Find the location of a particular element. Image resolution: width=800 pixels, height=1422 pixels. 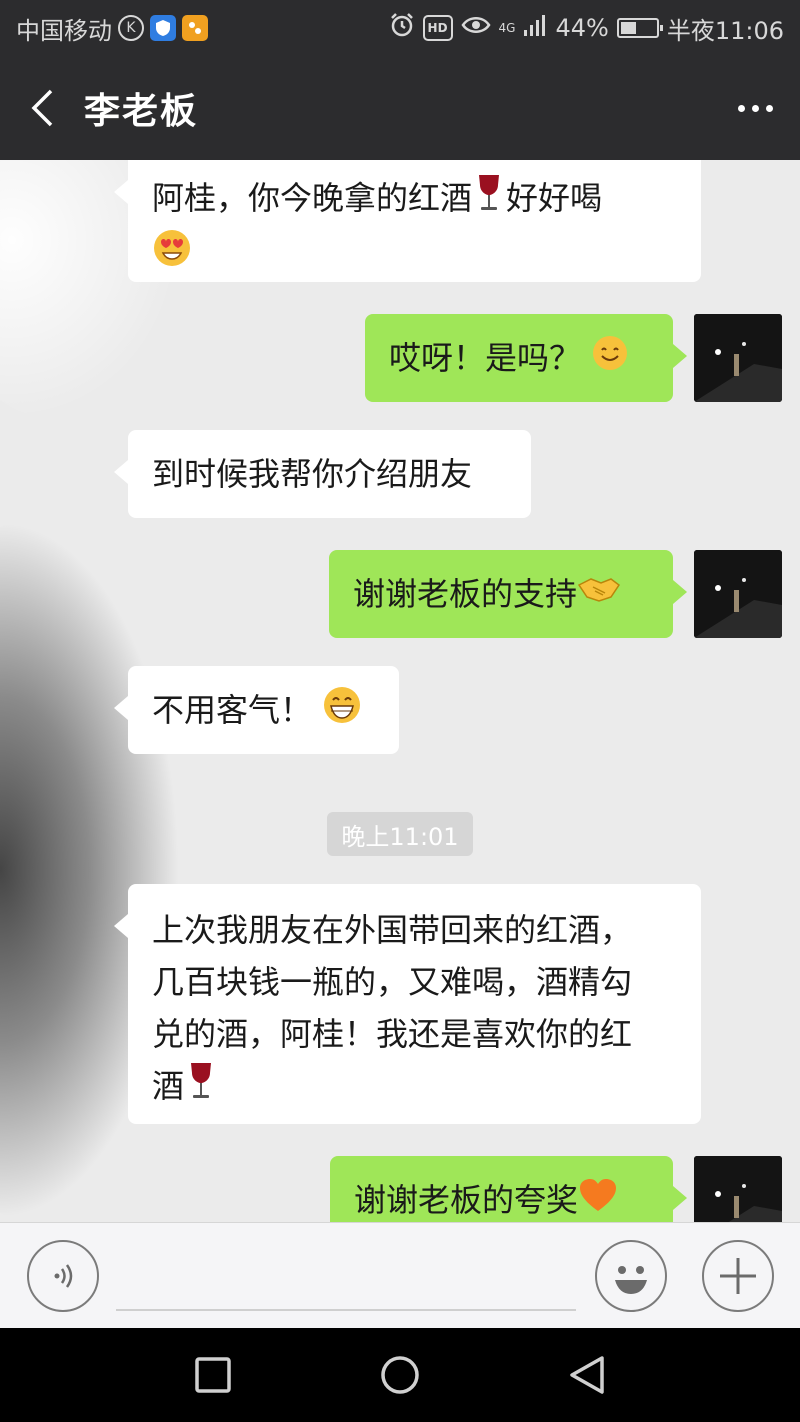

plus-icon is located at coordinates (738, 1276).